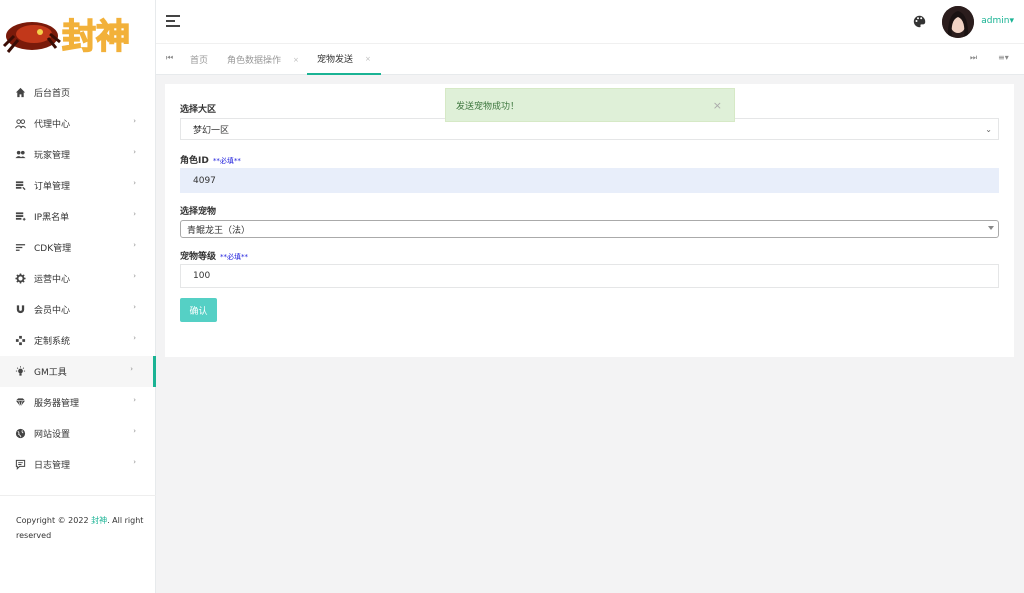  I want to click on sidebar-item-label: 网站设置, so click(52, 435).